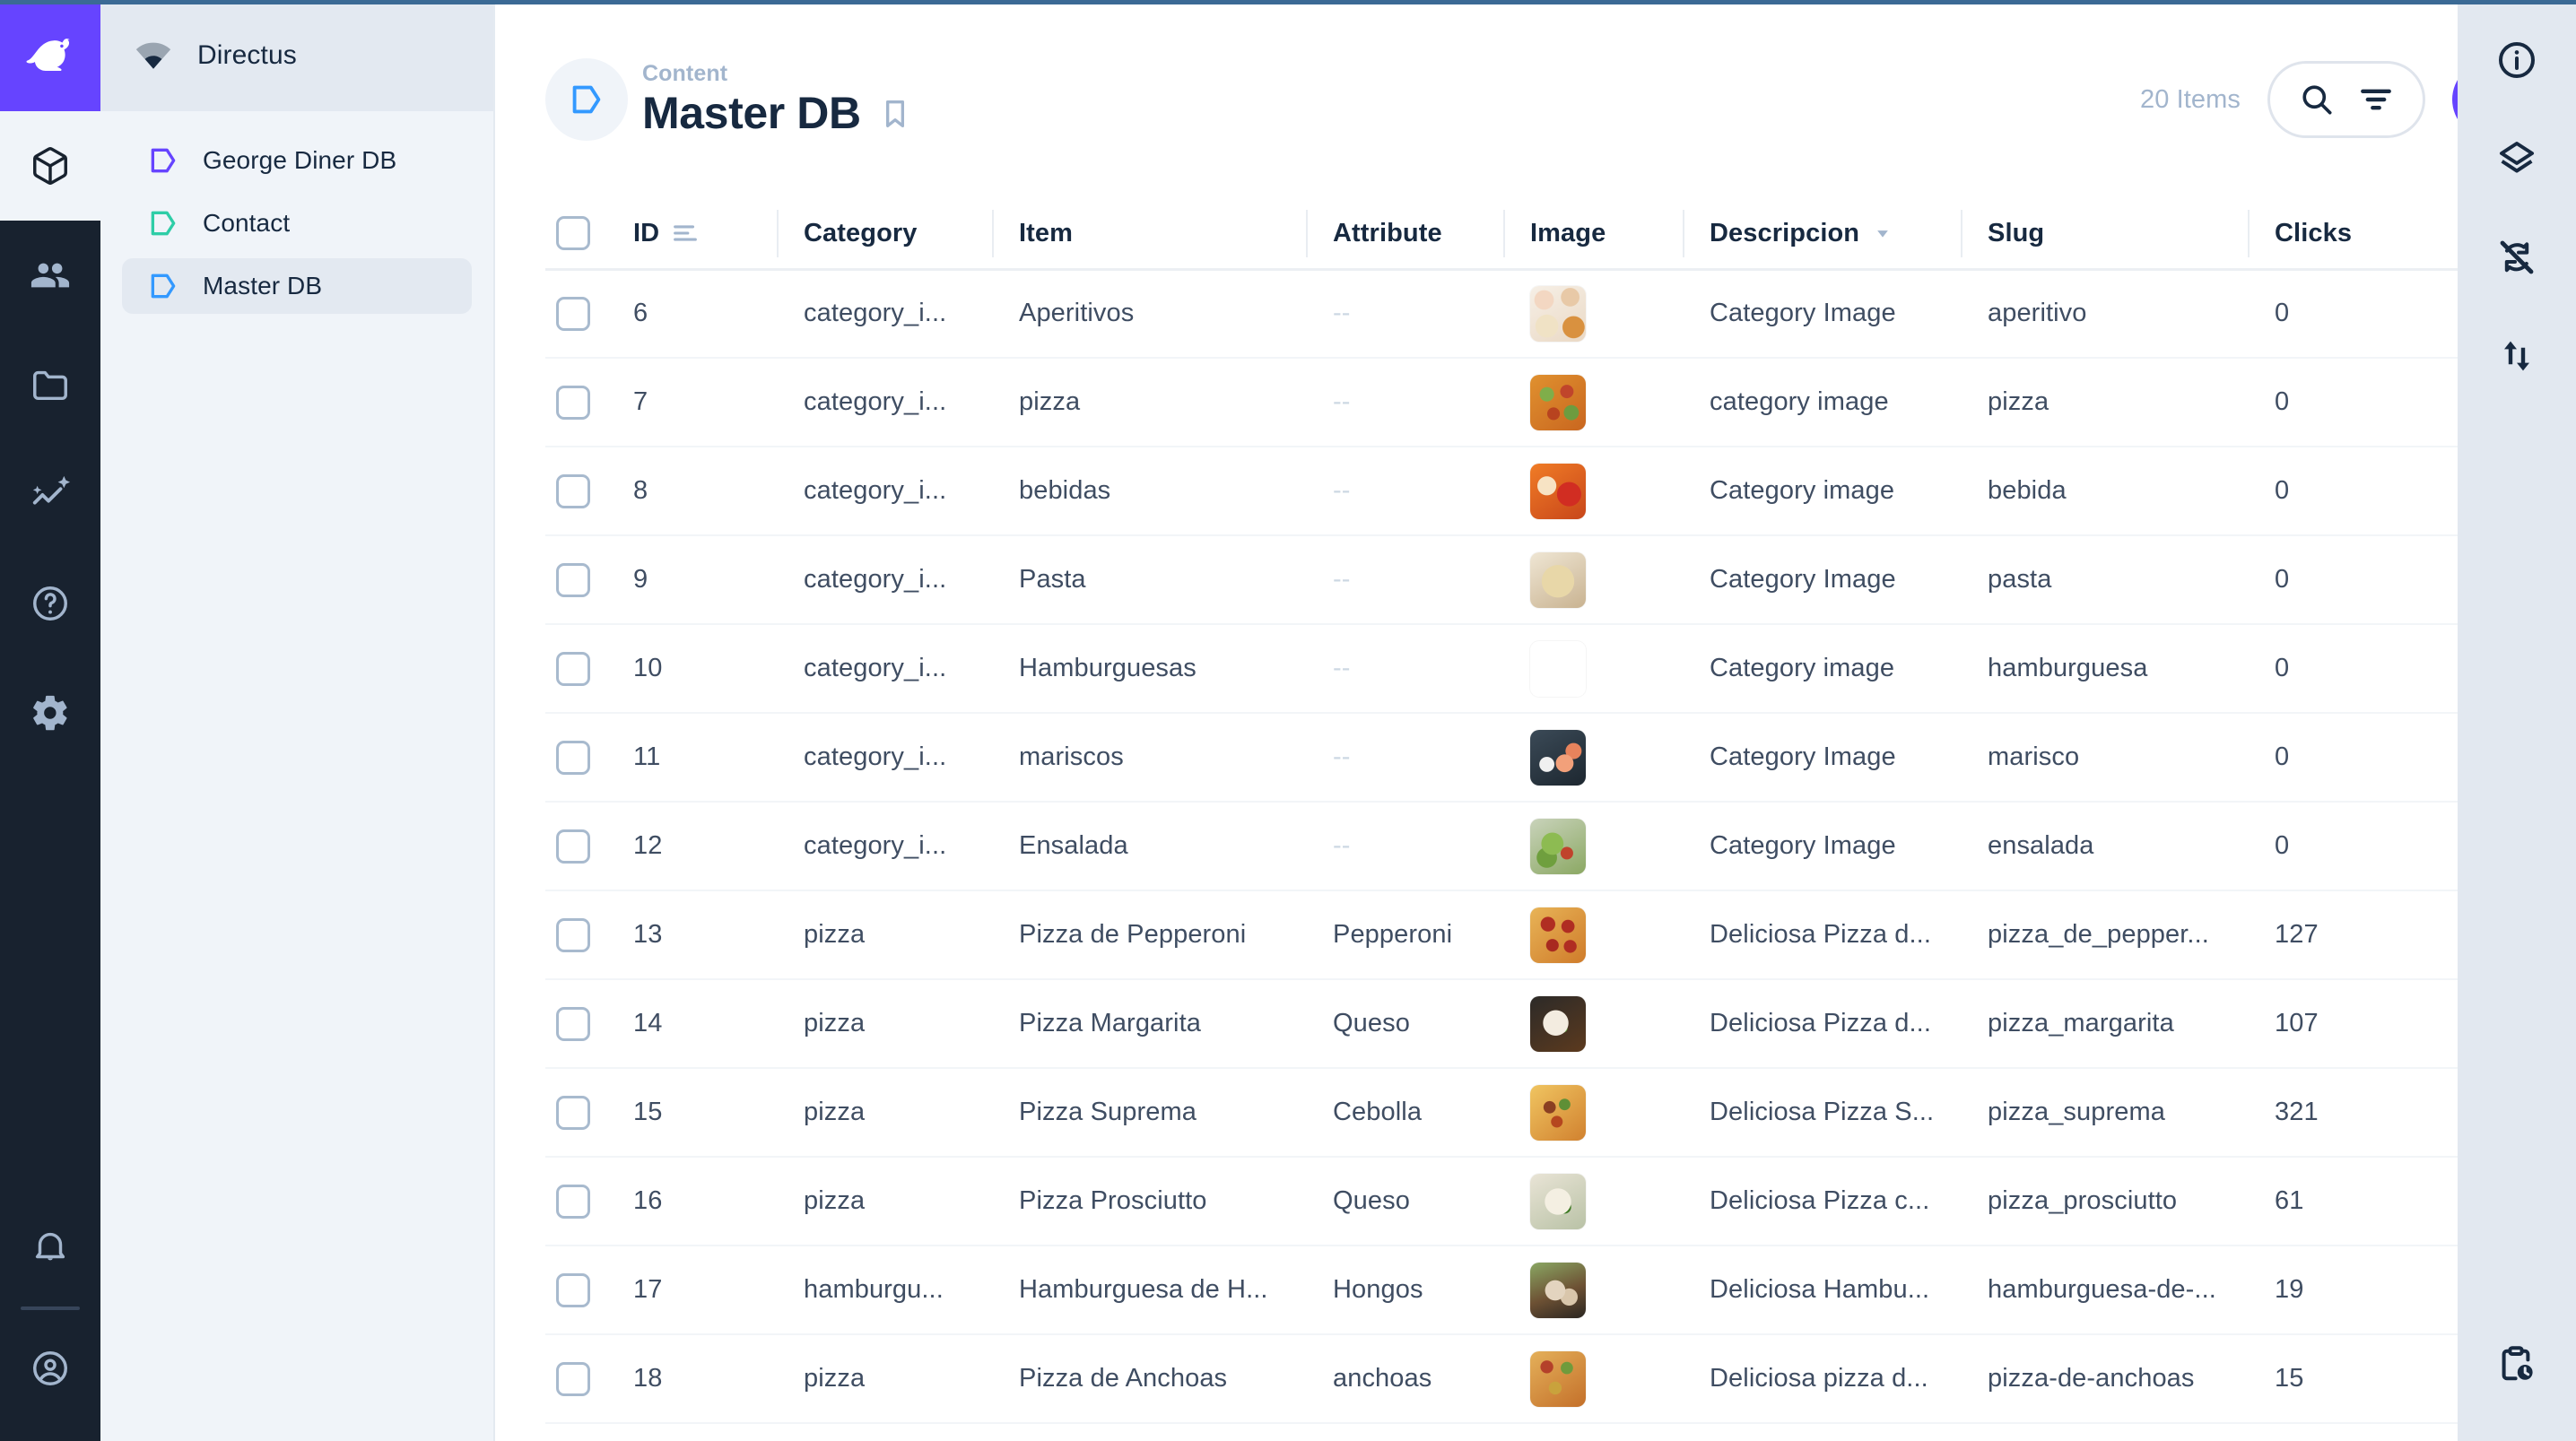 The image size is (2576, 1441). I want to click on chevron-down-icon, so click(1882, 234).